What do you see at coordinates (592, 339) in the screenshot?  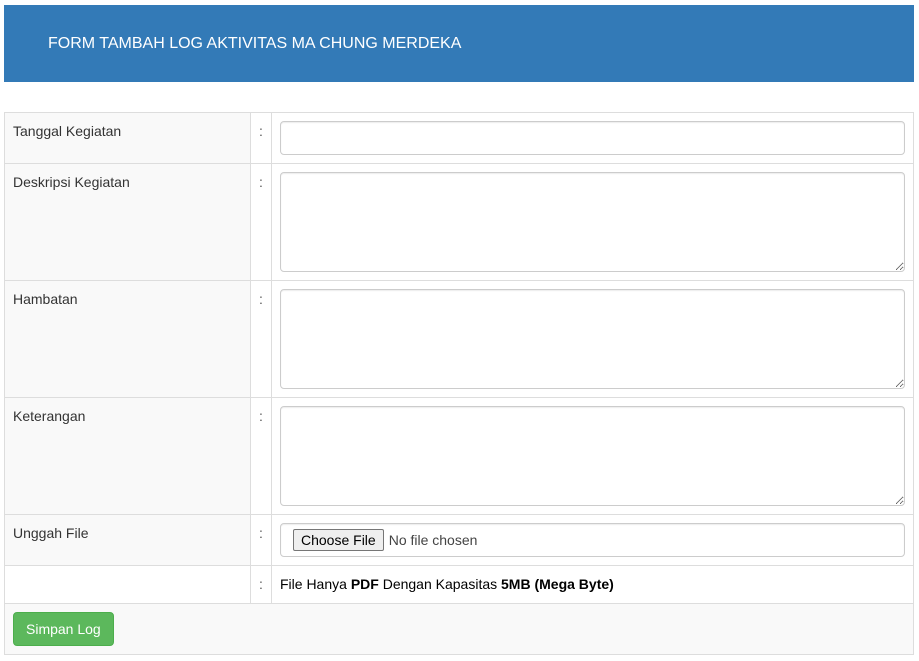 I see `hambatan-textarea` at bounding box center [592, 339].